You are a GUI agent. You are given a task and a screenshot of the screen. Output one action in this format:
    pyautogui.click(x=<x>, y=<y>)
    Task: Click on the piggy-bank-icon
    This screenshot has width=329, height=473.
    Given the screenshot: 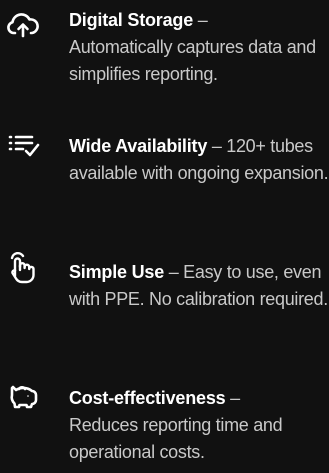 What is the action you would take?
    pyautogui.click(x=23, y=395)
    